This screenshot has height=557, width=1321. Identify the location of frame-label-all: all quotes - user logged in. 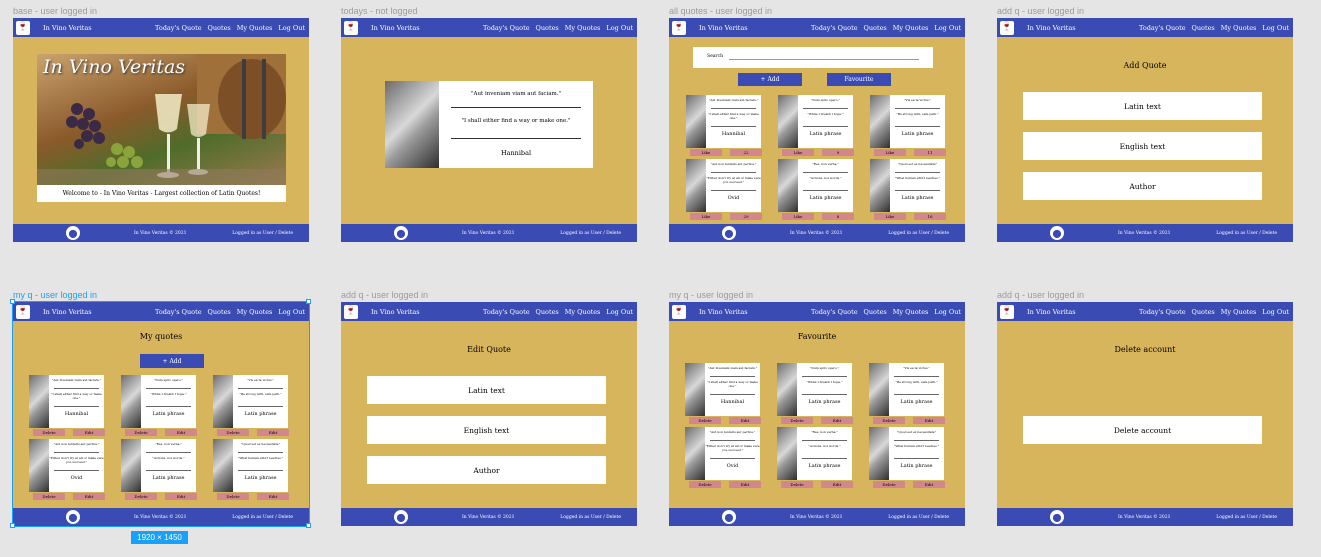
(720, 11).